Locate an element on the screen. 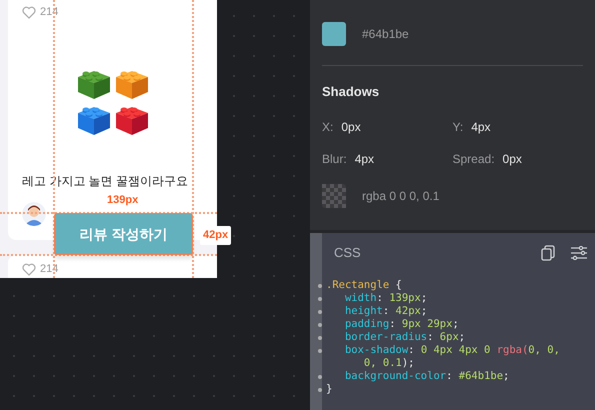  code-line: height: 42px; is located at coordinates (386, 310).